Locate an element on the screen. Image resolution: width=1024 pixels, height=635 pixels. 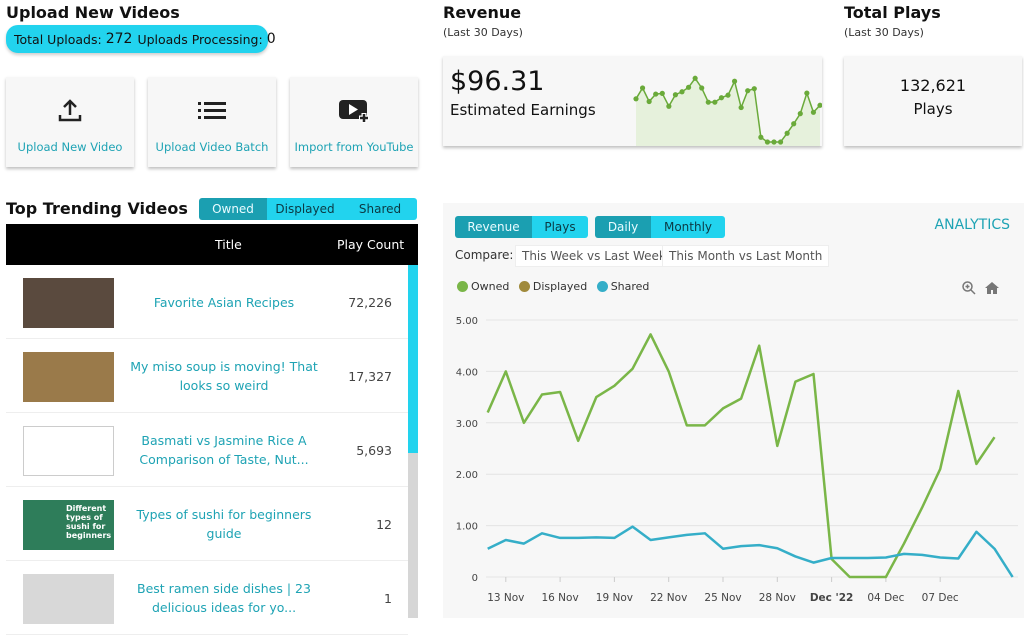
video-thumbnail: Different types of sushi for beginners is located at coordinates (68, 525).